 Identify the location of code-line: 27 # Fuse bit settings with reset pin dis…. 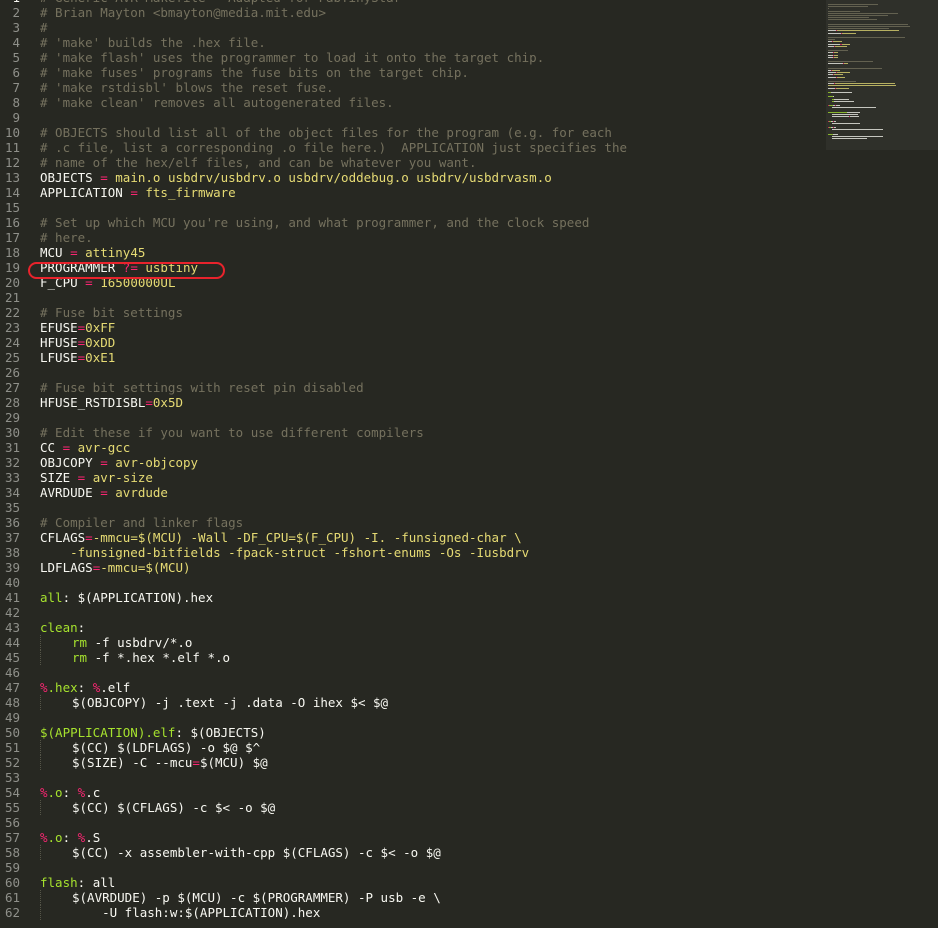
(469, 387).